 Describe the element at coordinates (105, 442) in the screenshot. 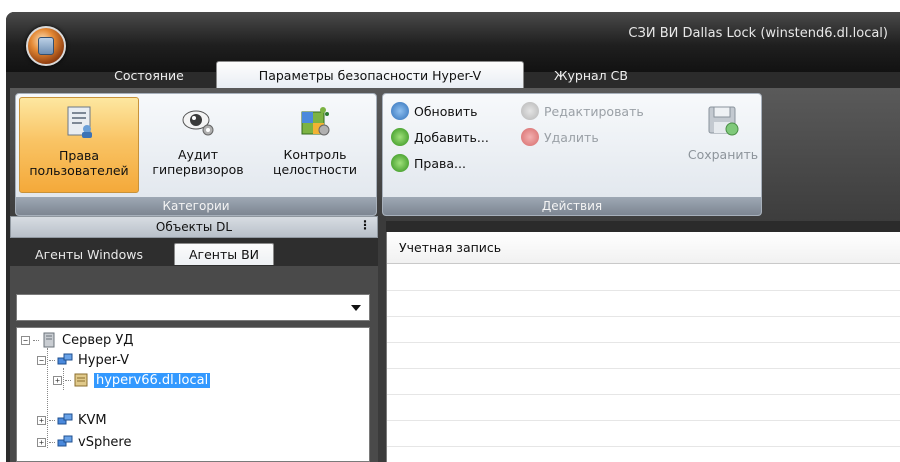

I see `tree-node-label: vSphere` at that location.